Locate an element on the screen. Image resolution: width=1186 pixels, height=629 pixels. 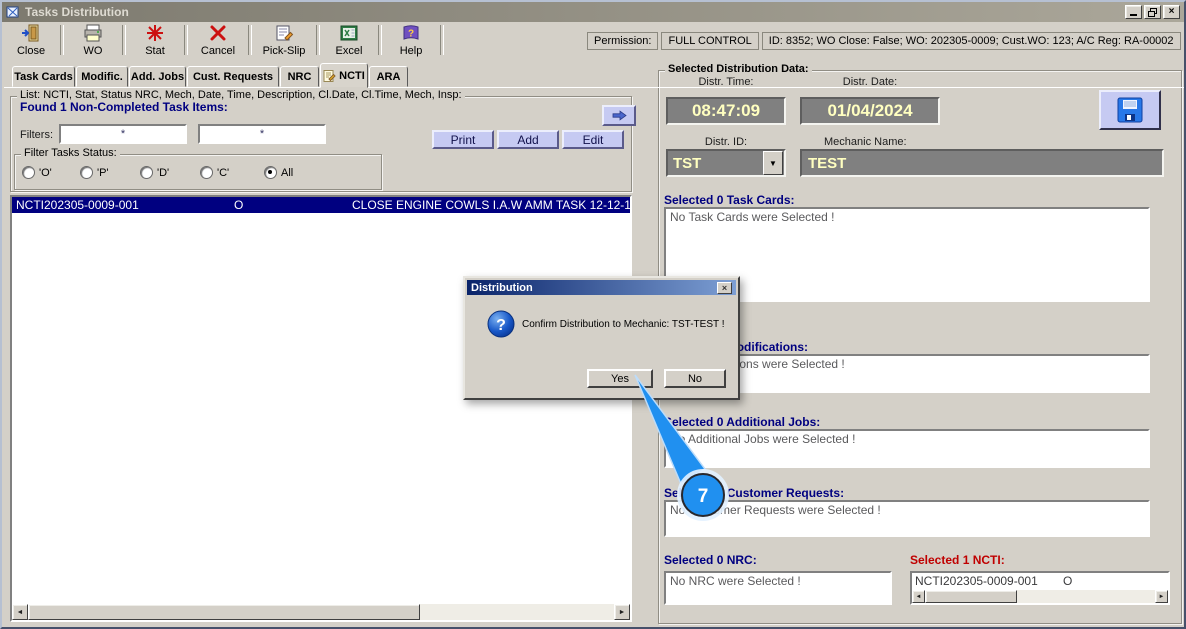
tab-label: Task Cards is located at coordinates (43, 76).